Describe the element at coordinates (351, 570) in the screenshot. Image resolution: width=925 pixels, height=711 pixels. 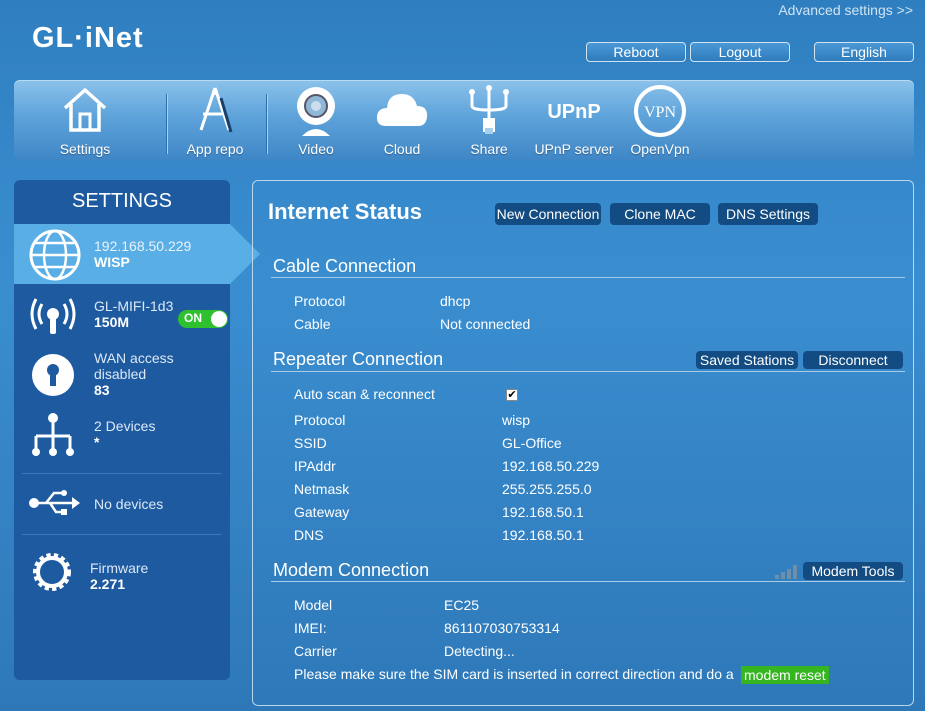
I see `modem-heading: Modem Connection` at that location.